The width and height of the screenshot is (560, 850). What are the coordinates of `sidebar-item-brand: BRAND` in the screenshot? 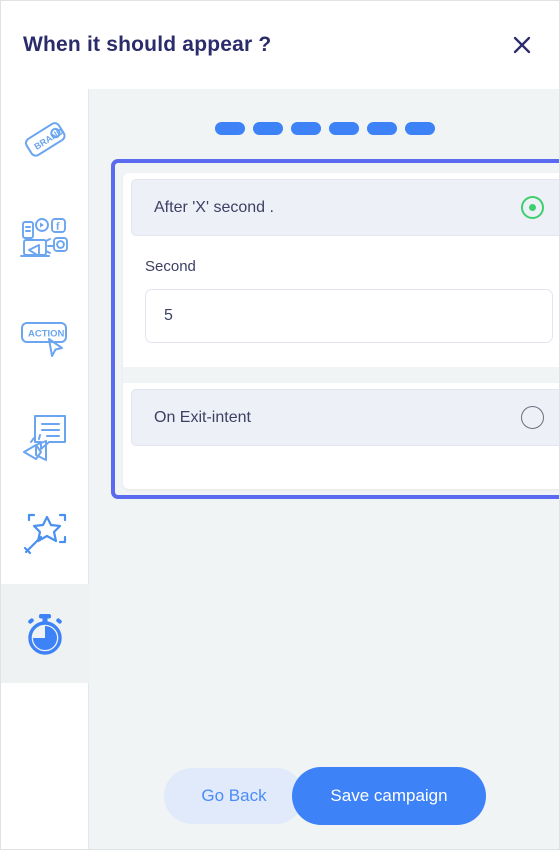 It's located at (45, 138).